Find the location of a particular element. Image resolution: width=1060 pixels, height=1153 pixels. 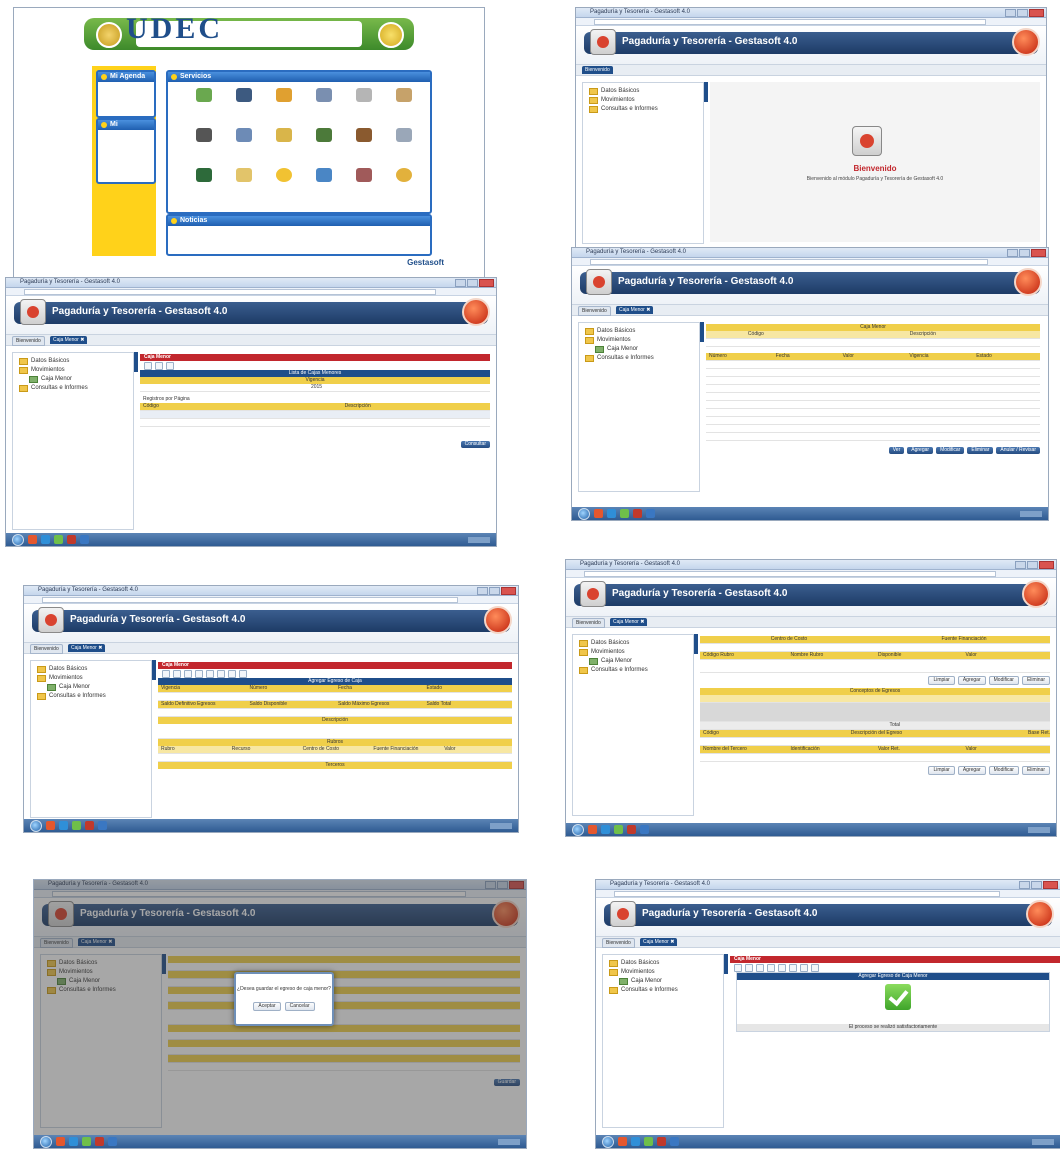

ver-button: Ver is located at coordinates (896, 450).